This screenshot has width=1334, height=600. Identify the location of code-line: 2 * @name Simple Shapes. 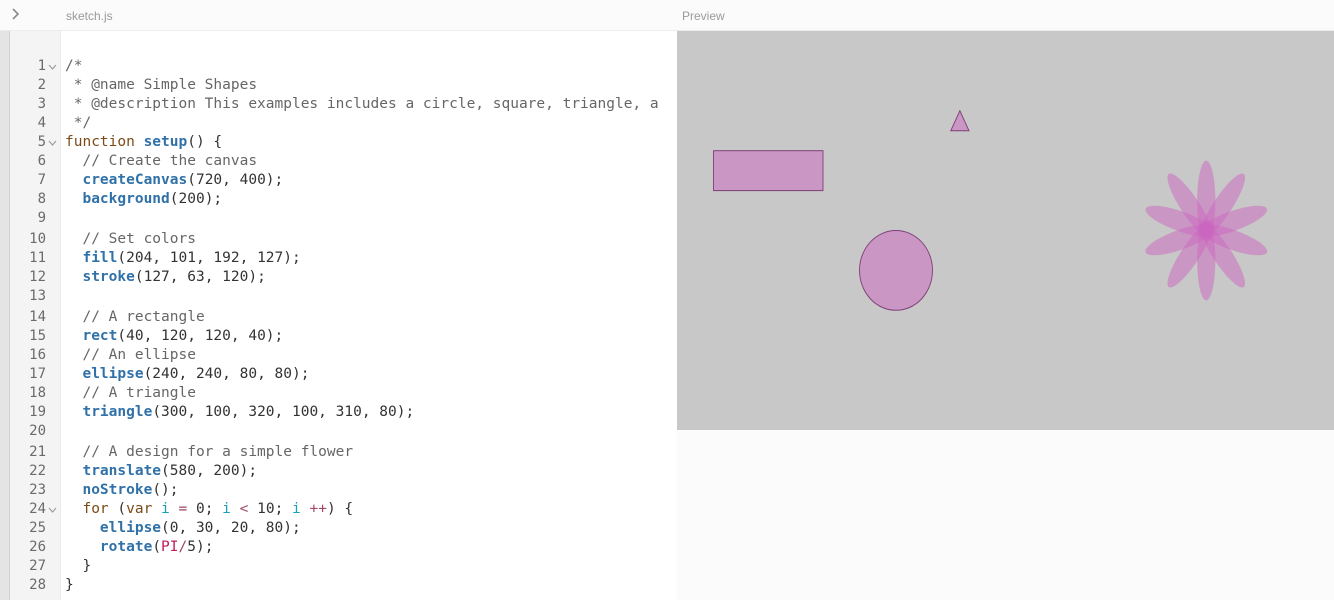
(338, 85).